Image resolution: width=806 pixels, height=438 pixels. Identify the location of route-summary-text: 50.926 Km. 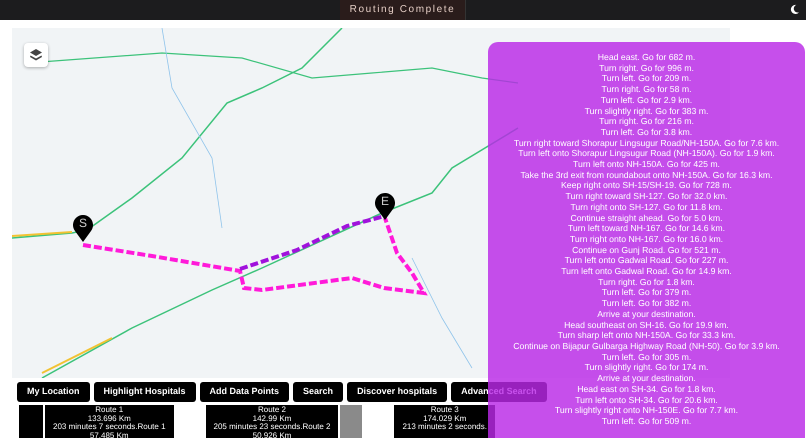
(272, 435).